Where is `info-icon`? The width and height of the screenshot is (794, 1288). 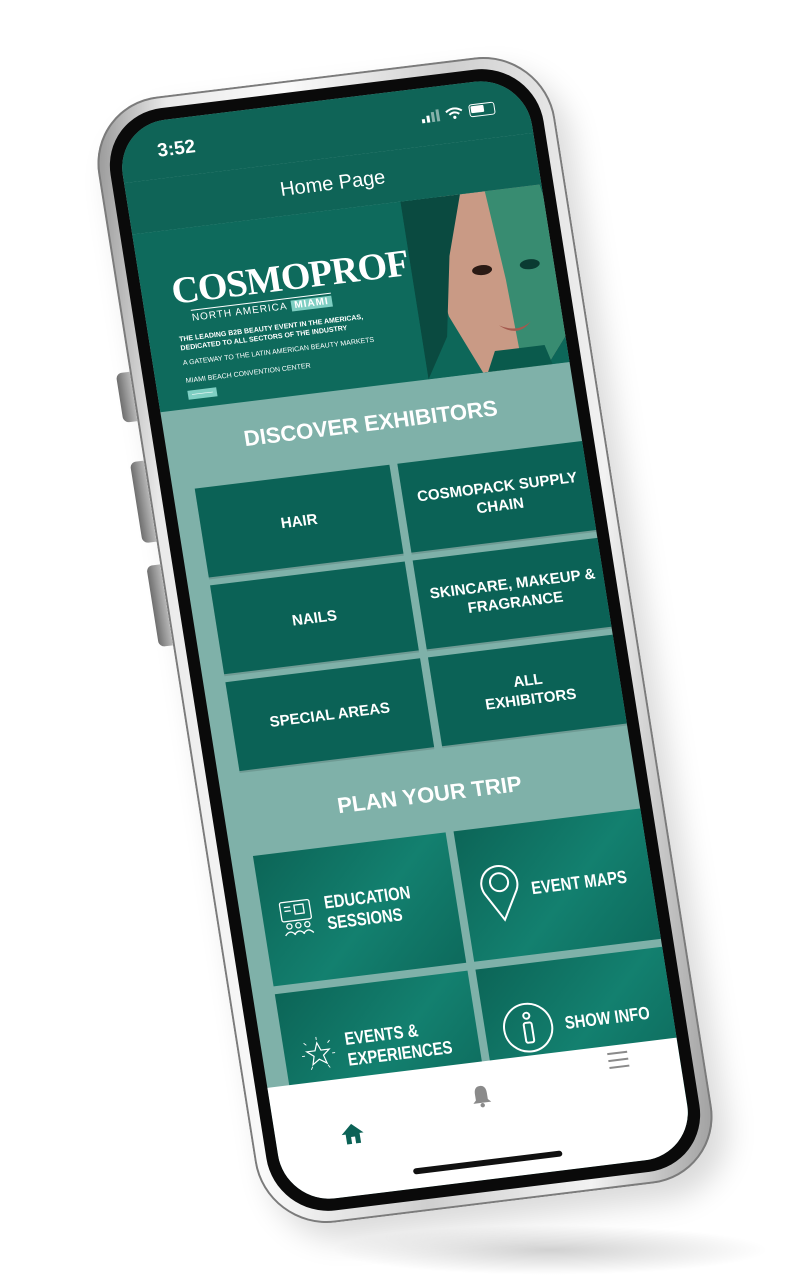 info-icon is located at coordinates (528, 1027).